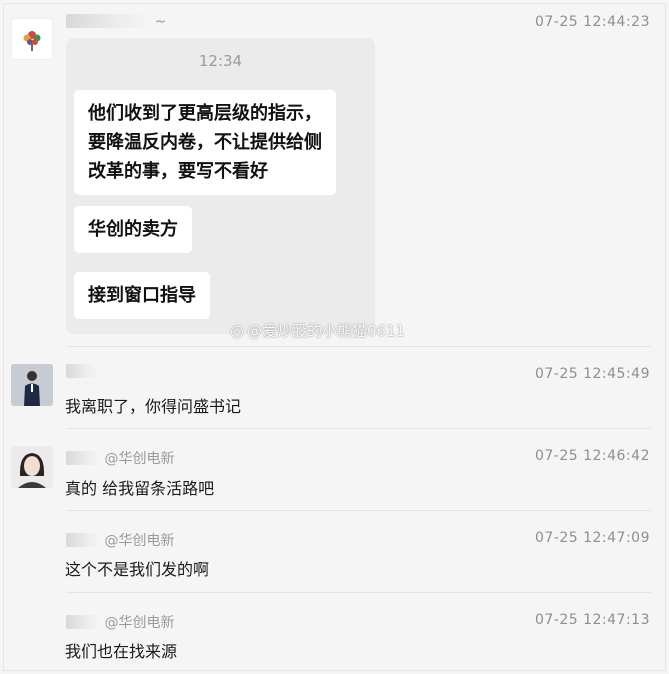 This screenshot has width=669, height=674. I want to click on message-timestamp: 07-25 12:45:49, so click(592, 374).